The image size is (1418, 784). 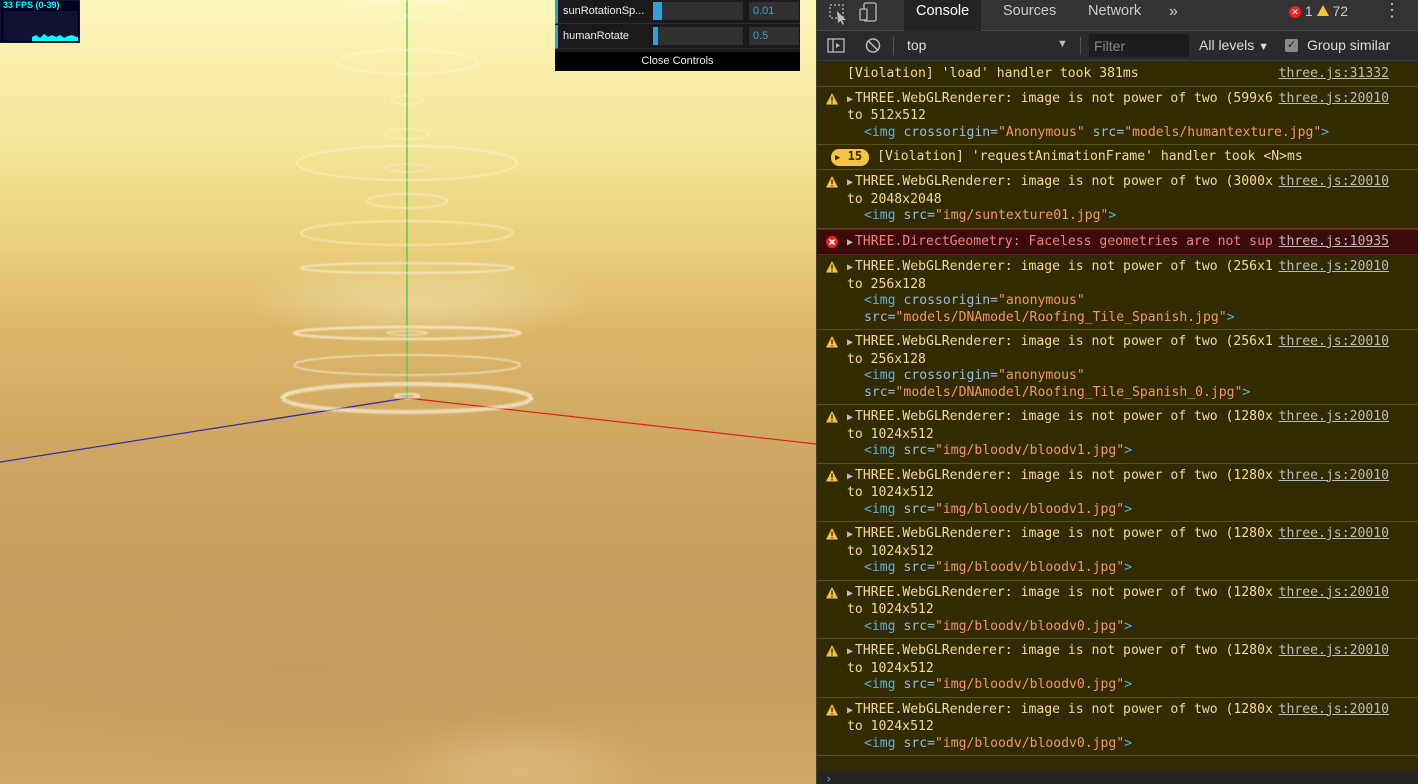 What do you see at coordinates (993, 73) in the screenshot?
I see `message-text: [Violation] 'load' handler took 381ms` at bounding box center [993, 73].